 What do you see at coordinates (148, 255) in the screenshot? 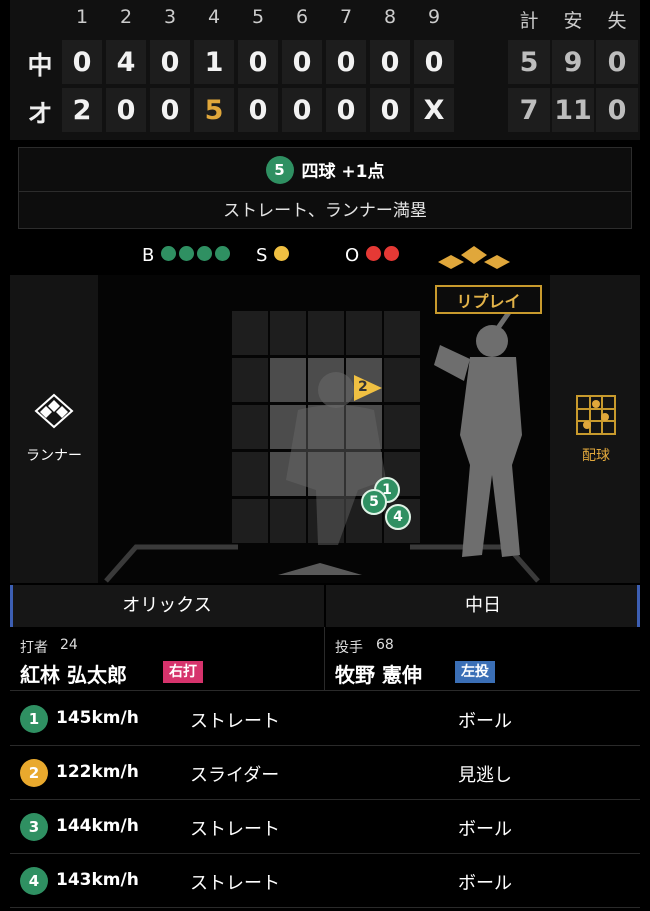
I see `ball-label: B` at bounding box center [148, 255].